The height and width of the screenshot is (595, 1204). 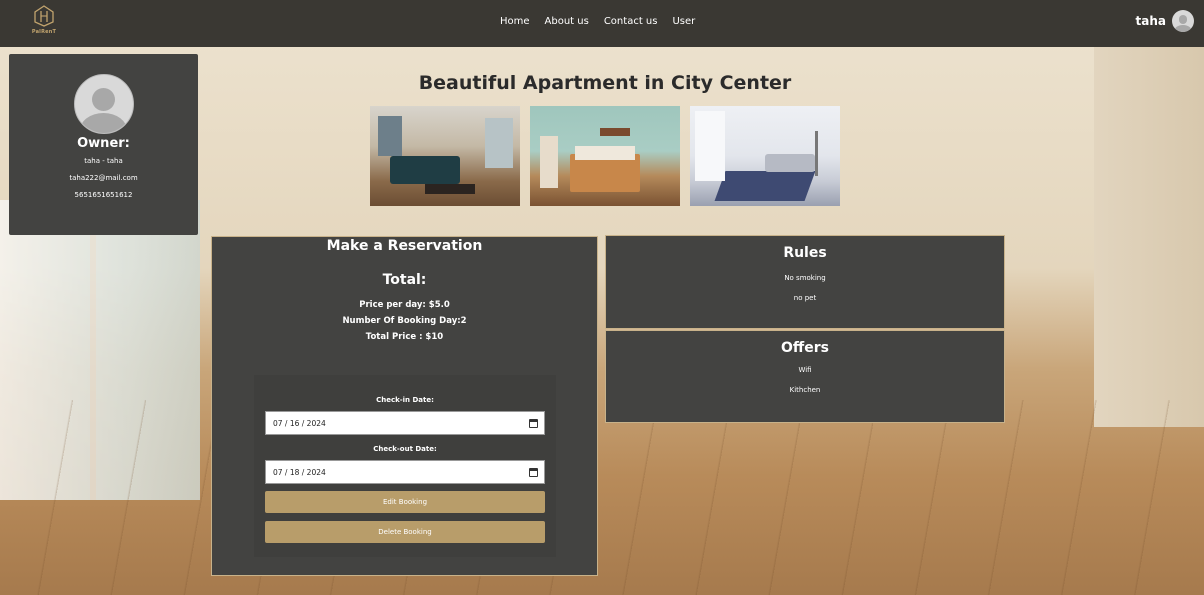 I want to click on reservation-total-heading: Total:, so click(x=404, y=280).